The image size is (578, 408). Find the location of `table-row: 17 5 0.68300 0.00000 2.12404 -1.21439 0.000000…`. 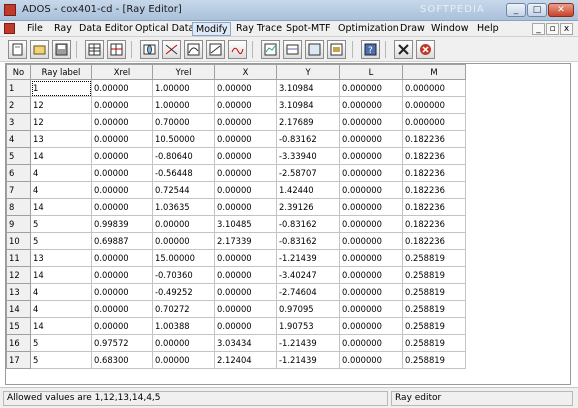

table-row: 17 5 0.68300 0.00000 2.12404 -1.21439 0.000000… is located at coordinates (236, 360).